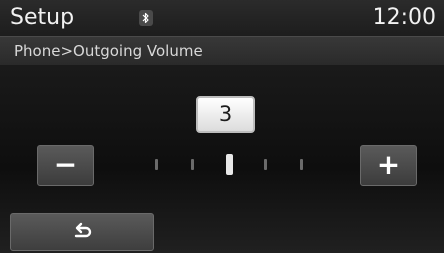  What do you see at coordinates (108, 51) in the screenshot?
I see `breadcrumb: Phone>Outgoing Volume` at bounding box center [108, 51].